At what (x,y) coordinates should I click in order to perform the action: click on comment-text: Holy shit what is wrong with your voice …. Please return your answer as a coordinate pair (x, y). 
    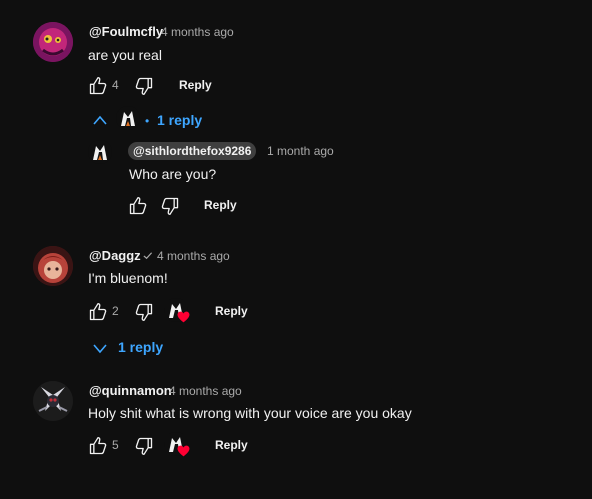
    Looking at the image, I should click on (250, 413).